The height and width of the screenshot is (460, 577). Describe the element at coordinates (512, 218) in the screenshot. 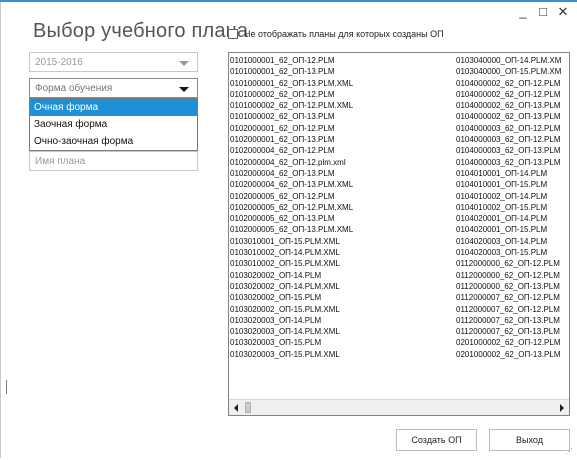

I see `list-item: 0104020001_ОП-14.PLM` at that location.